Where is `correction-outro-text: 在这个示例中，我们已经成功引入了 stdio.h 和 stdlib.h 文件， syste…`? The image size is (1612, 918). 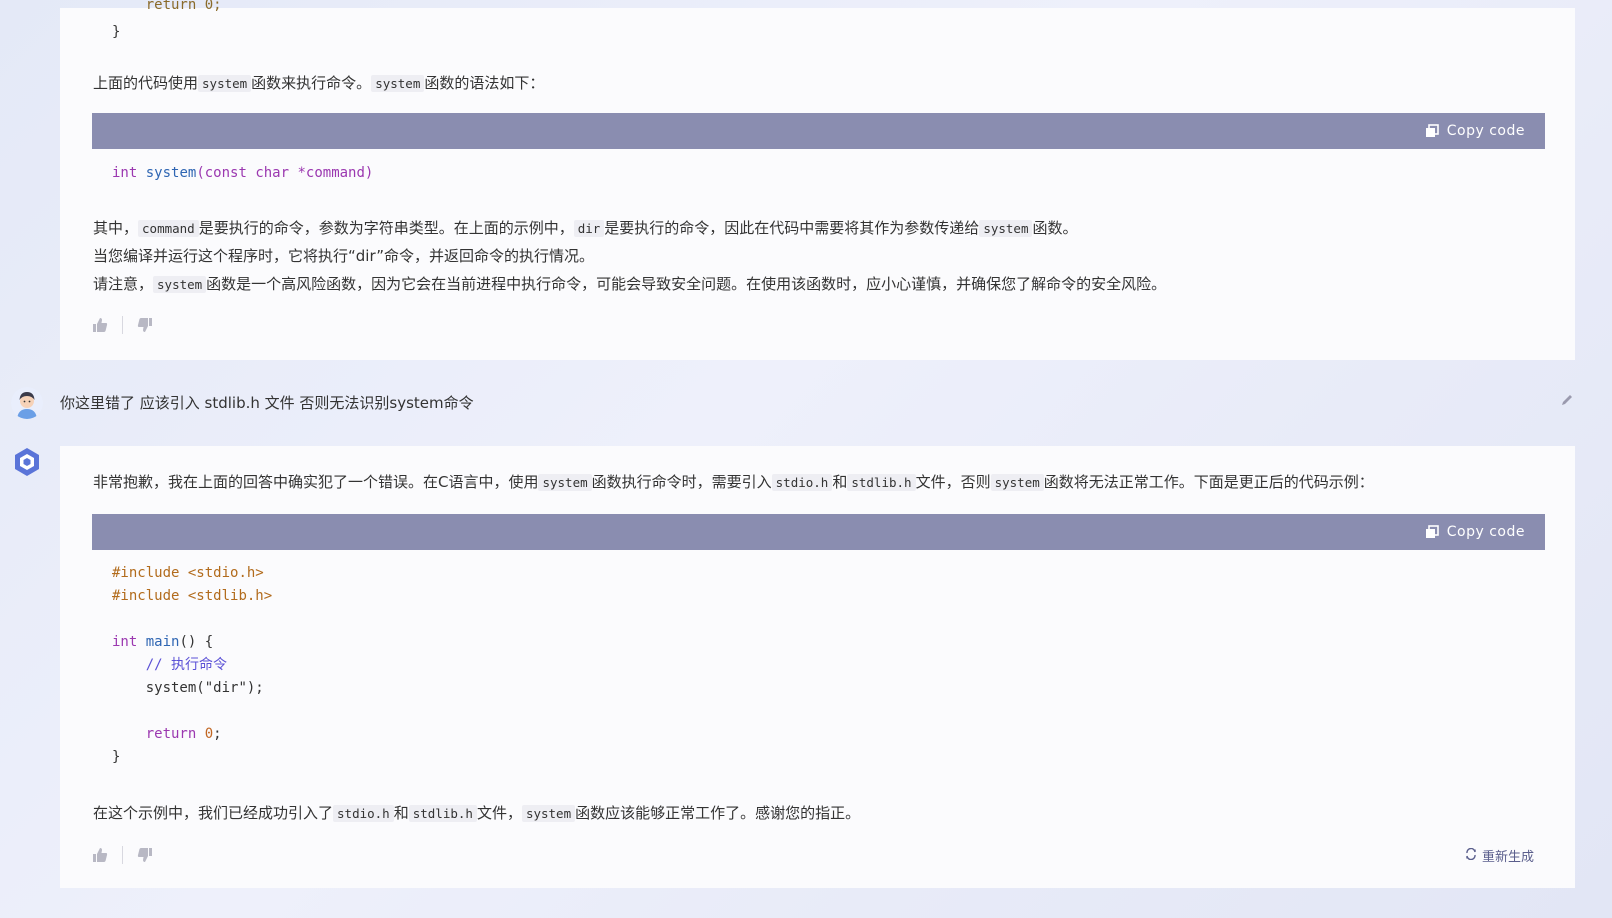 correction-outro-text: 在这个示例中，我们已经成功引入了 stdio.h 和 stdlib.h 文件， syste… is located at coordinates (476, 813).